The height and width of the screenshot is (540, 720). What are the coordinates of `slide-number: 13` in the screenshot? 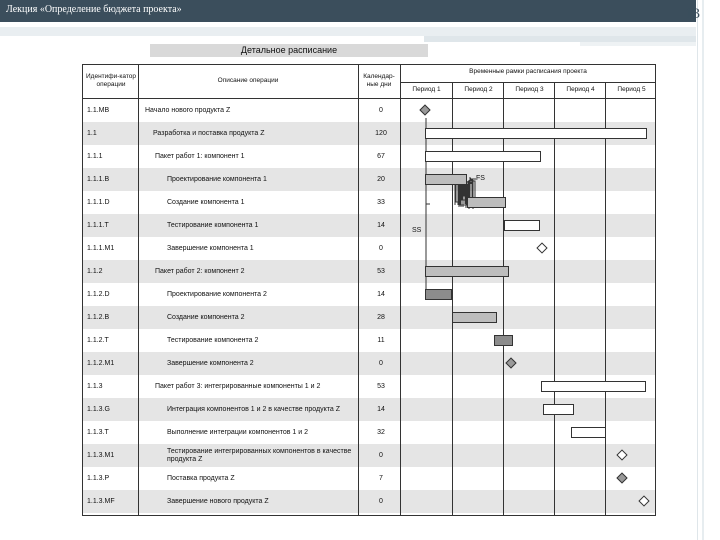 It's located at (692, 14).